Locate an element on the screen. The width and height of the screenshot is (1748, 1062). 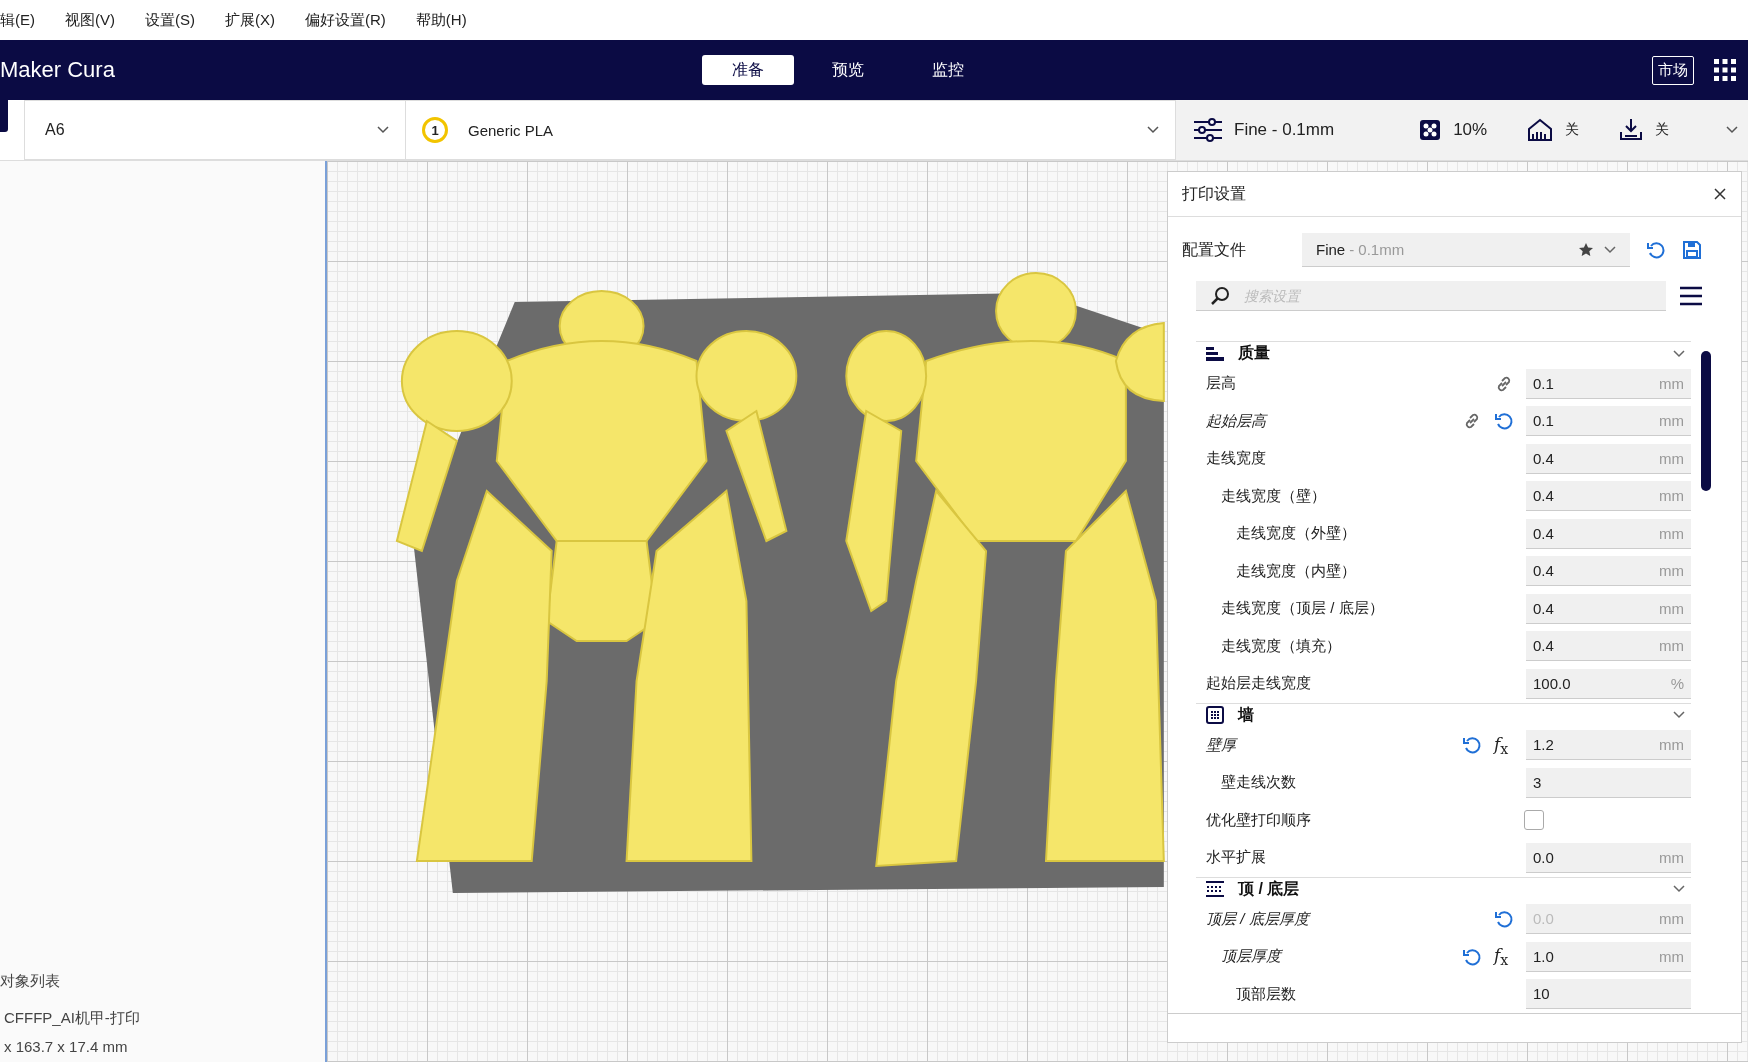
printer-selector: A6 is located at coordinates (215, 130).